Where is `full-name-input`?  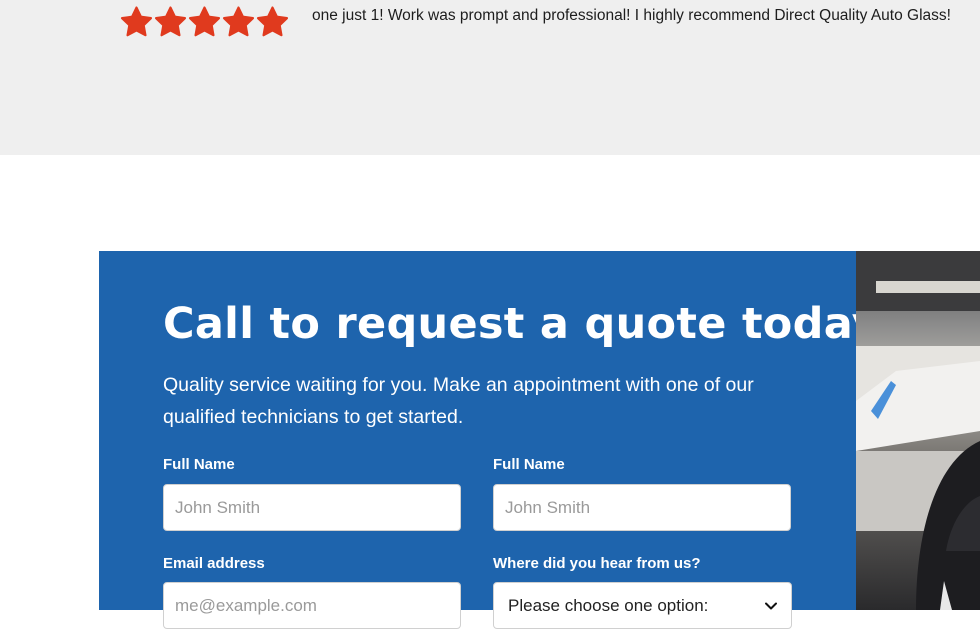 full-name-input is located at coordinates (312, 507).